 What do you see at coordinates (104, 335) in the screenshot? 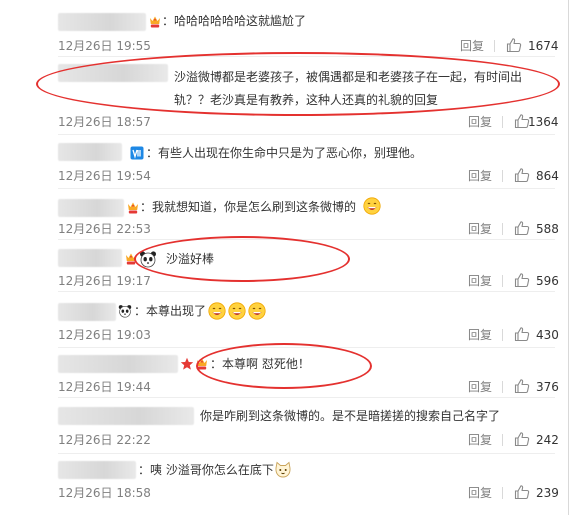
I see `comment-time: 12月26日 19:03` at bounding box center [104, 335].